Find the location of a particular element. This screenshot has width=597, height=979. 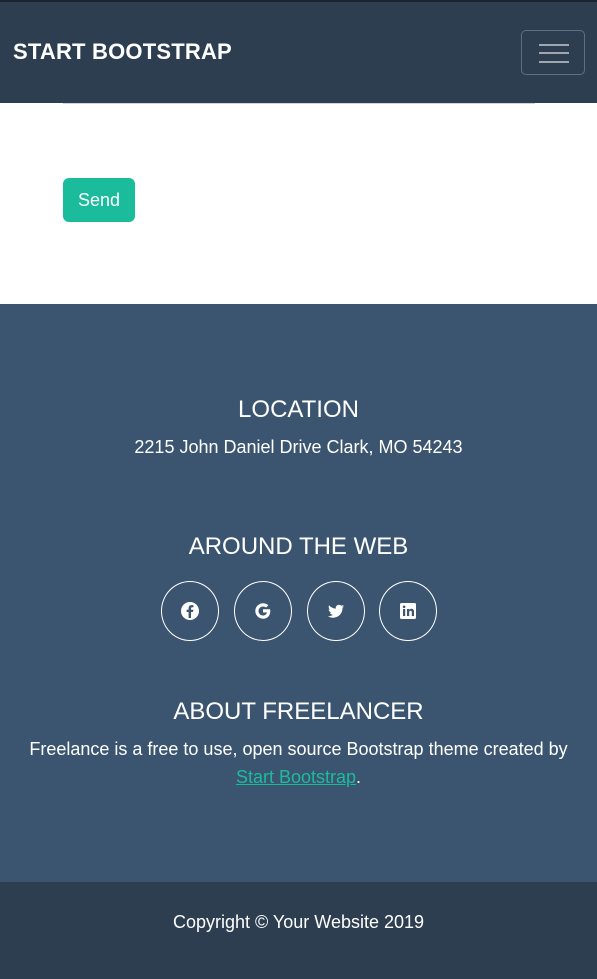

navbar: START BOOTSTRAP is located at coordinates (298, 52).